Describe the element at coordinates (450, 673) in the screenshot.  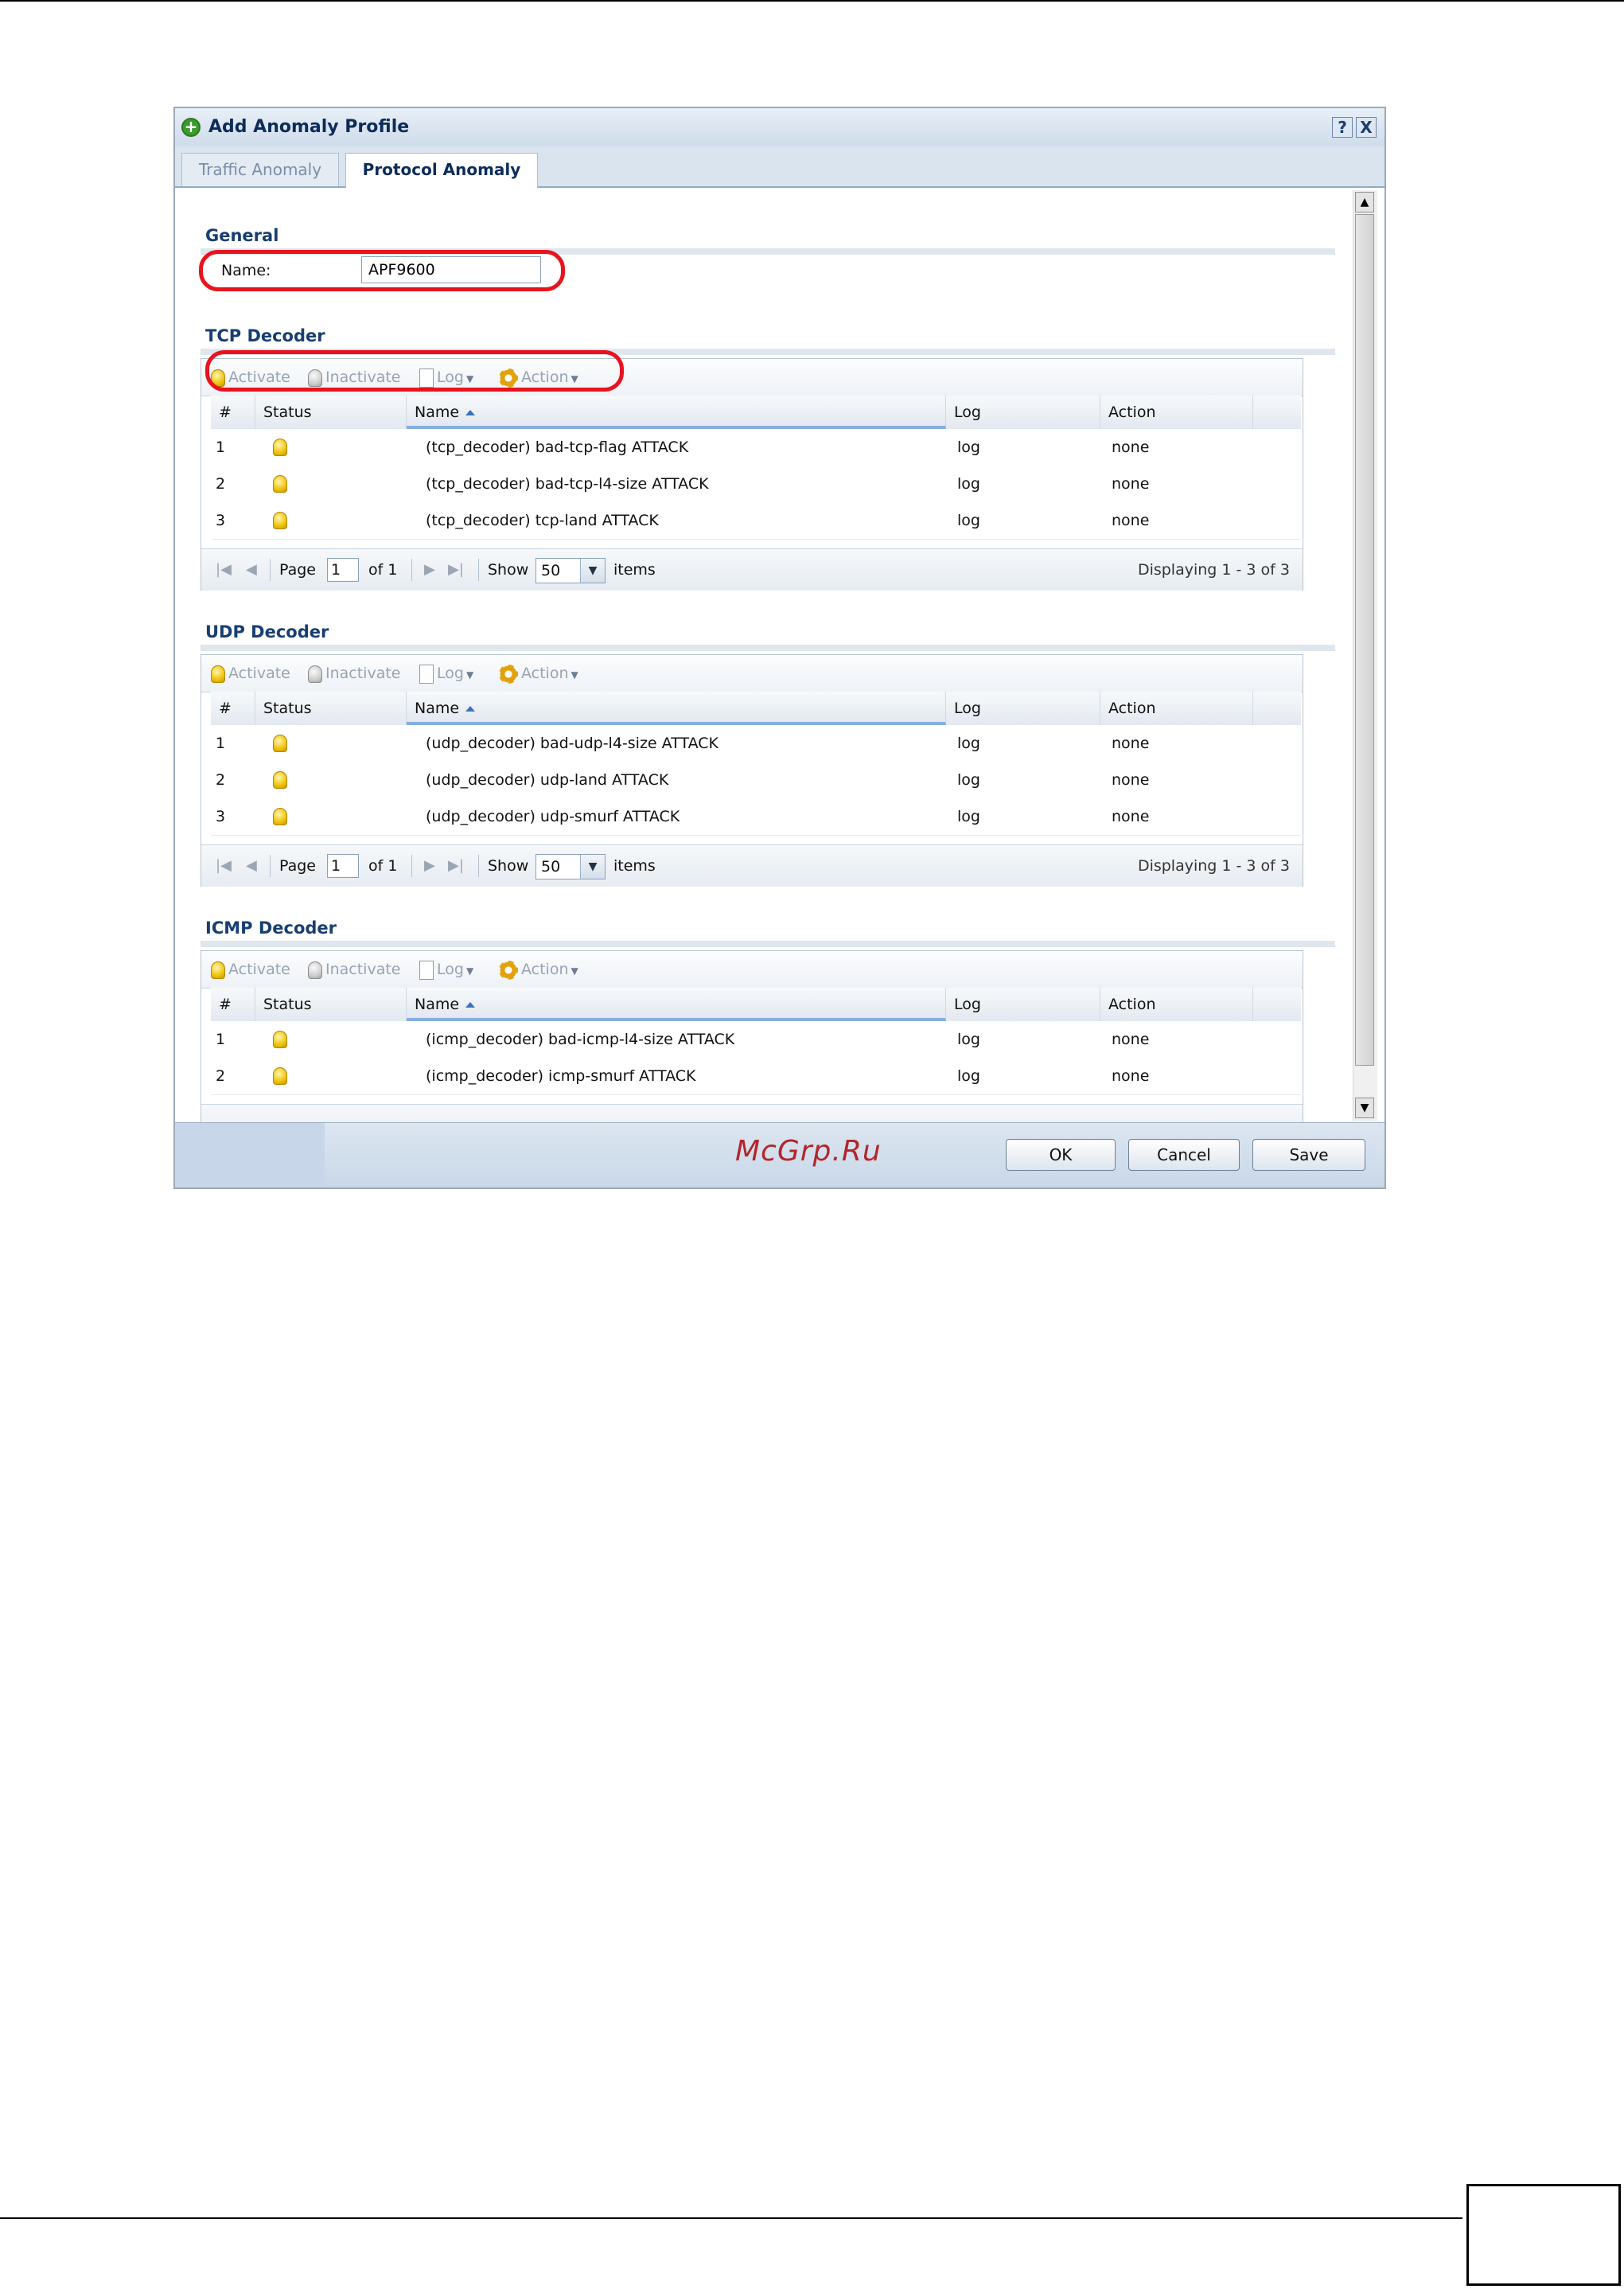
I see `log-label: Log` at that location.